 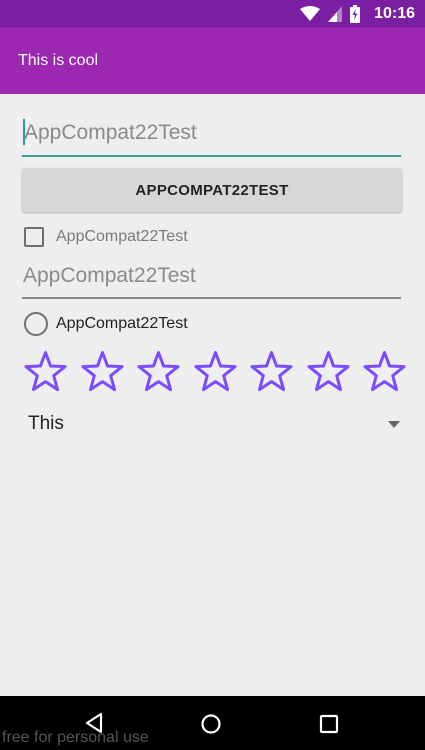 What do you see at coordinates (58, 60) in the screenshot?
I see `action-bar-title: This is cool` at bounding box center [58, 60].